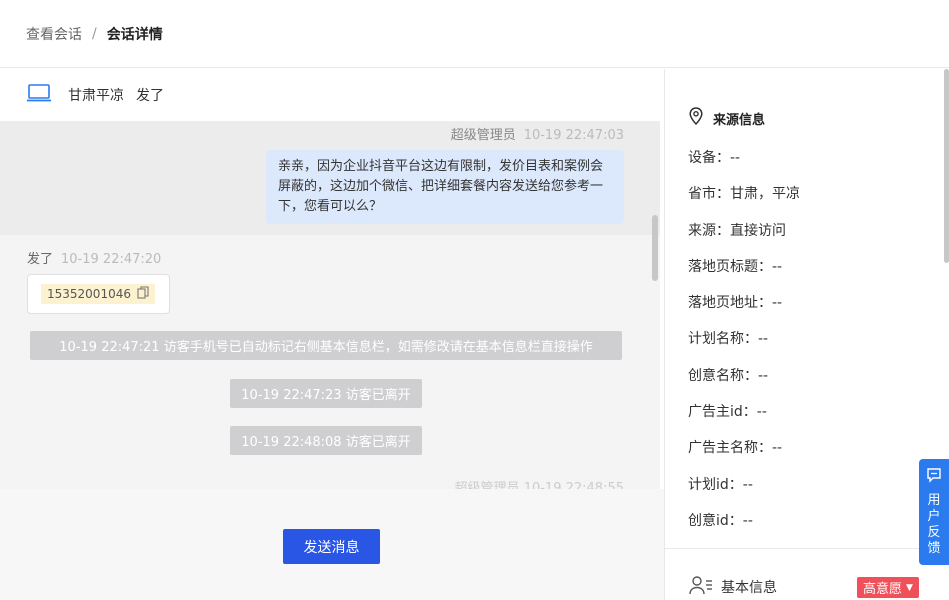  I want to click on agent-time: 10-19 22:47:03, so click(573, 135).